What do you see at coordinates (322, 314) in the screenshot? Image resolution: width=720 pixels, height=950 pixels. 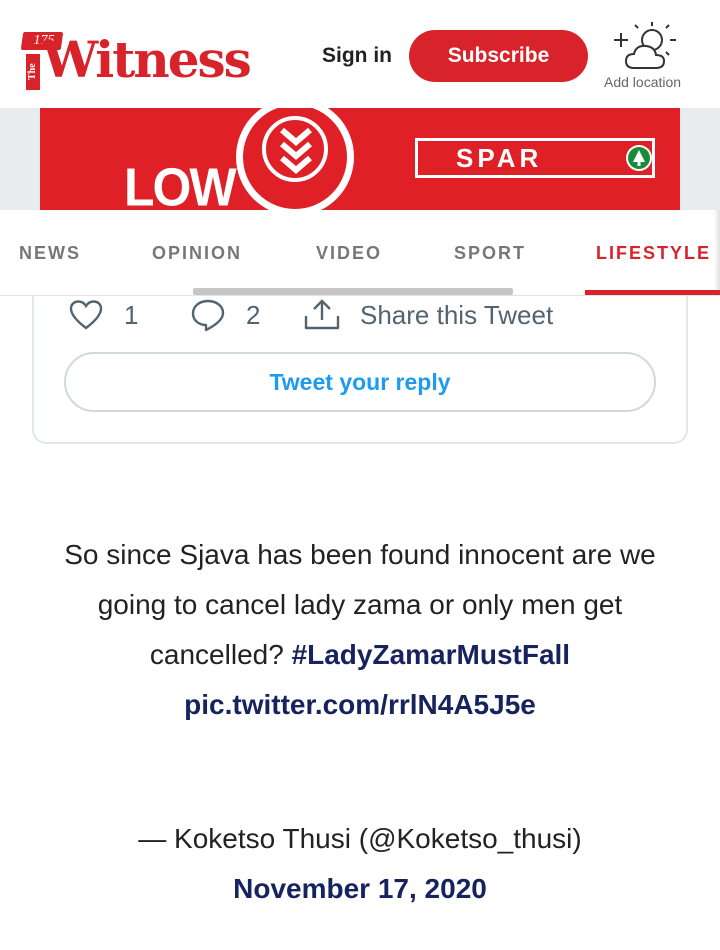 I see `share-icon` at bounding box center [322, 314].